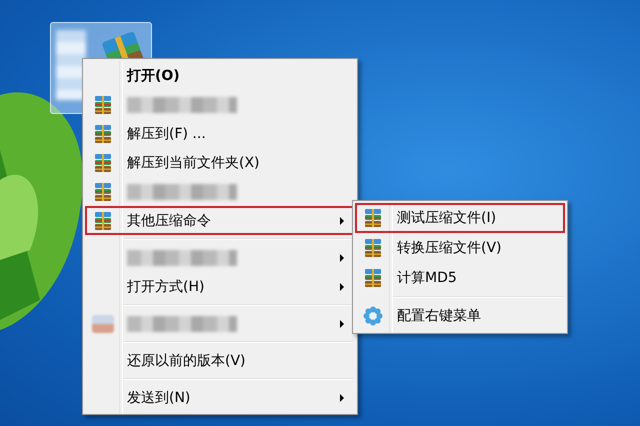 This screenshot has height=426, width=640. I want to click on menu-item: 打开方式(H), so click(220, 286).